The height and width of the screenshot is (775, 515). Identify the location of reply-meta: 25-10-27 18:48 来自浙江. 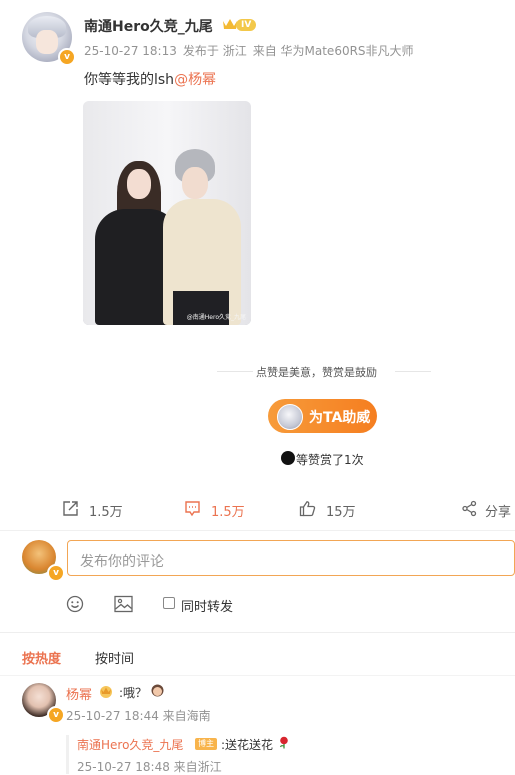
(149, 767).